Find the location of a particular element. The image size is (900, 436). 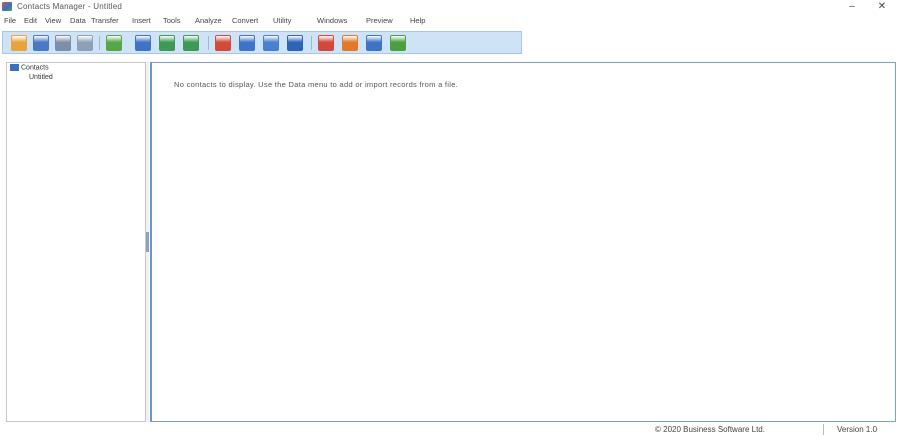

panel-splitter is located at coordinates (147, 242).